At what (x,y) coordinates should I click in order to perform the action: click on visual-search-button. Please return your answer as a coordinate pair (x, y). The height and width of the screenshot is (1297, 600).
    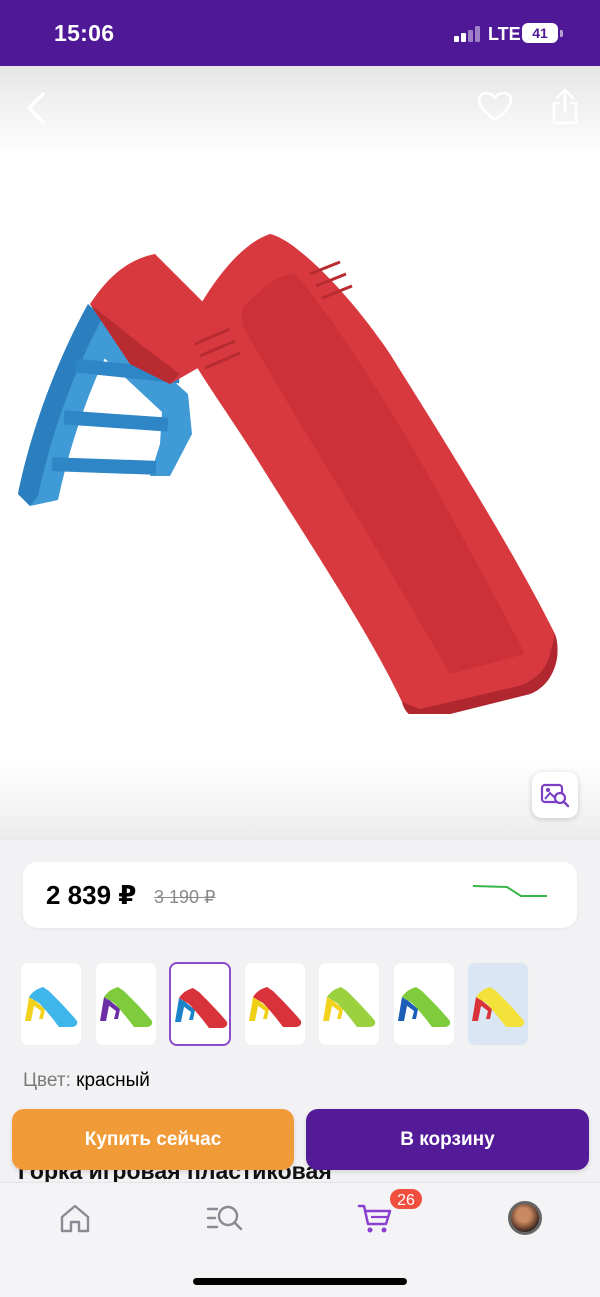
    Looking at the image, I should click on (555, 795).